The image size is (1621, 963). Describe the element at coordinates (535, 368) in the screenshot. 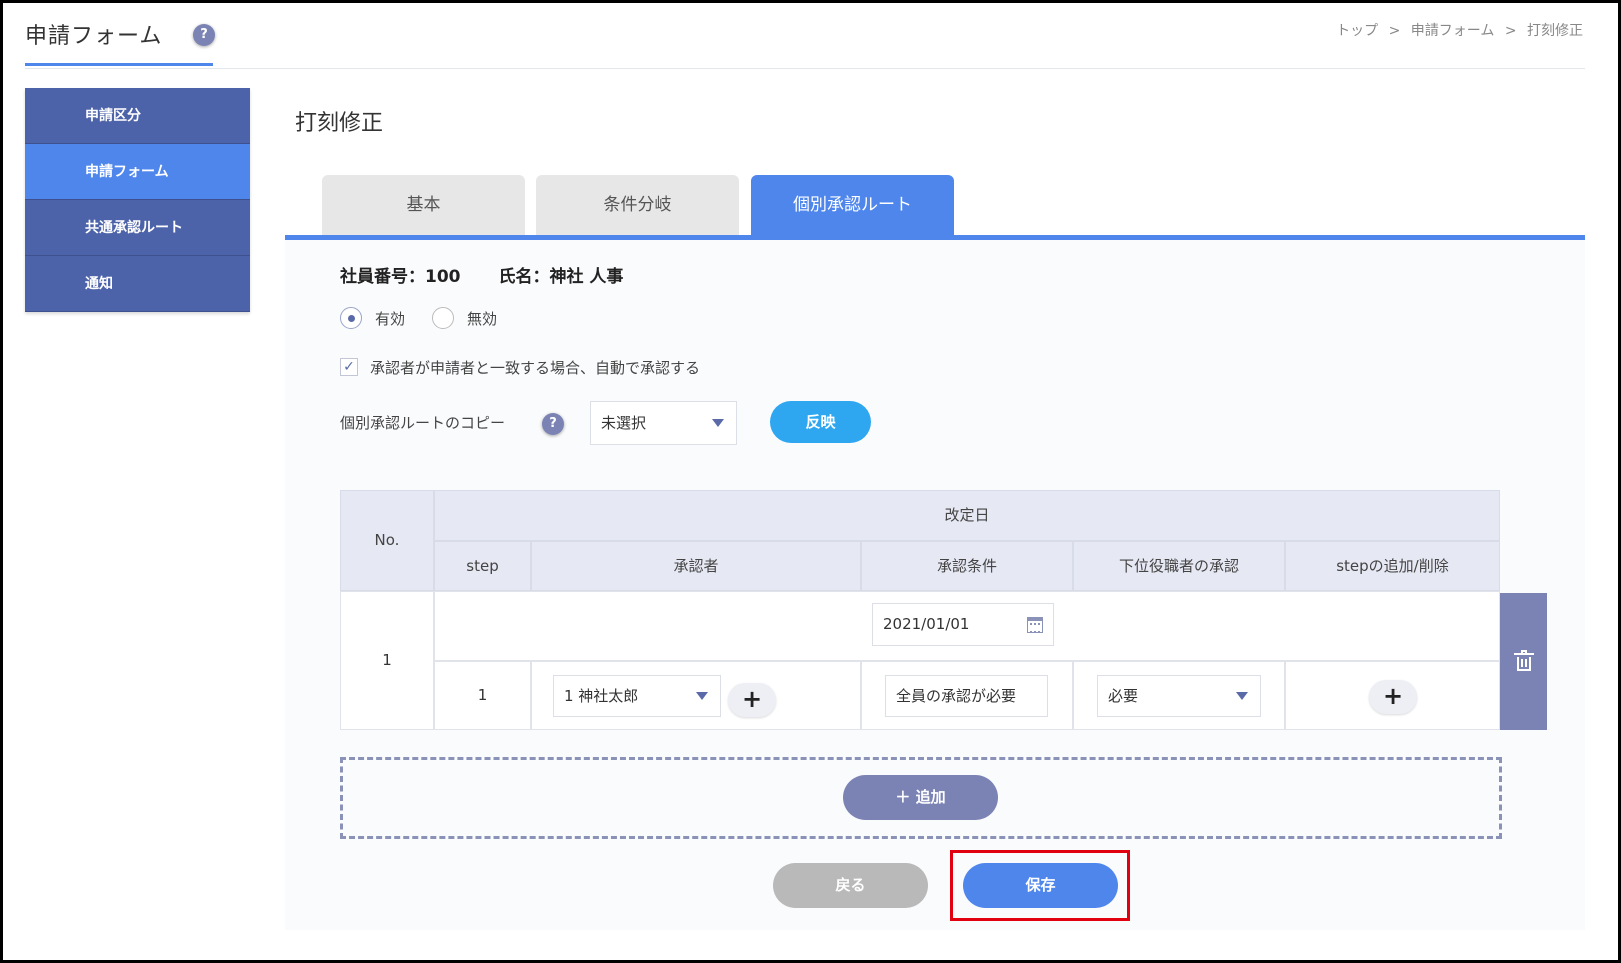

I see `auto-approve-label: 承認者が申請者と一致する場合、自動で承認する` at that location.